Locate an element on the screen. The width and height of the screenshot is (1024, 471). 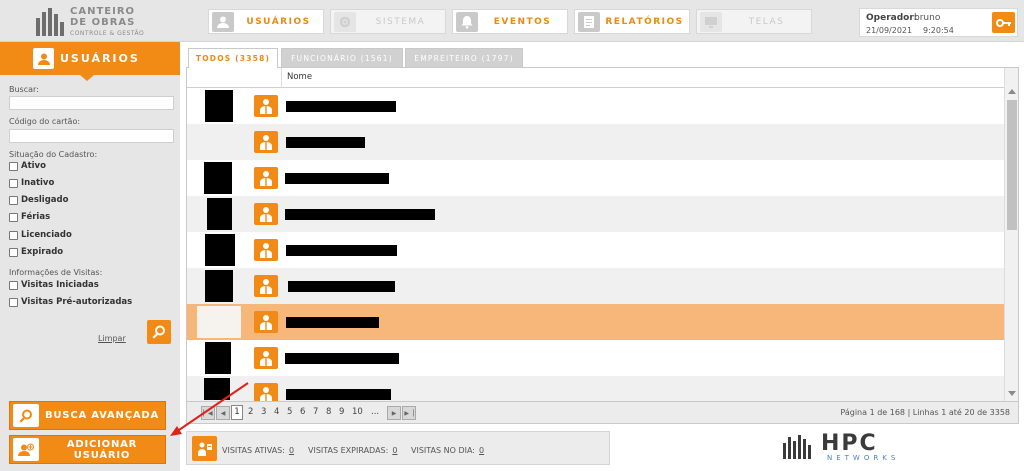
nav-telas: TELAS is located at coordinates (754, 21).